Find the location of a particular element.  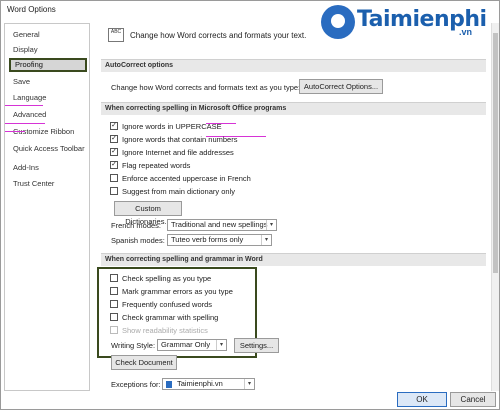

spanish-modes-value: Tuteo verb forms only is located at coordinates (207, 239).